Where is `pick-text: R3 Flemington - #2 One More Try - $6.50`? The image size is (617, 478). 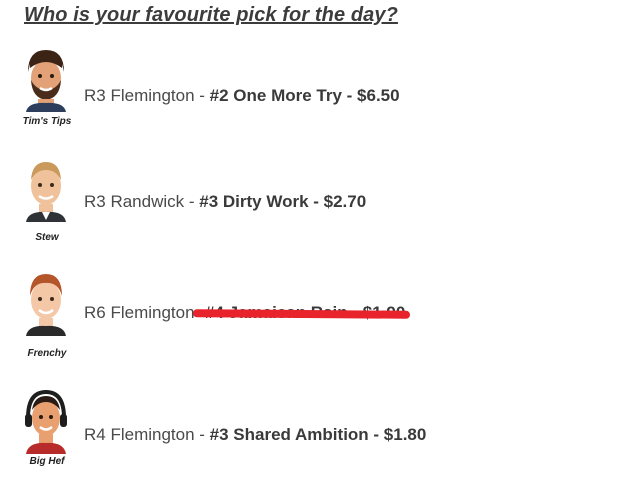
pick-text: R3 Flemington - #2 One More Try - $6.50 is located at coordinates (242, 96).